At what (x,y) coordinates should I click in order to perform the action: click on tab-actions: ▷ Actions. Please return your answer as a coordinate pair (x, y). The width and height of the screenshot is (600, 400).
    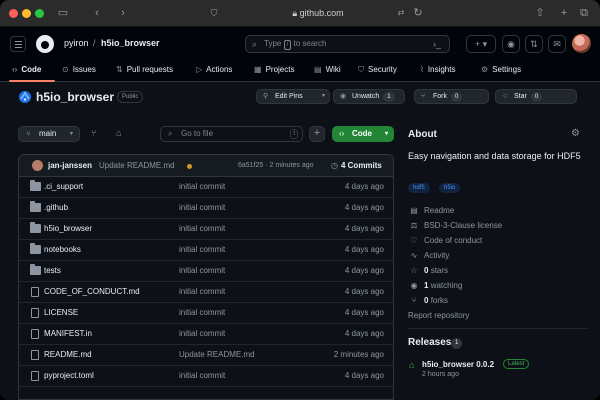
    Looking at the image, I should click on (214, 70).